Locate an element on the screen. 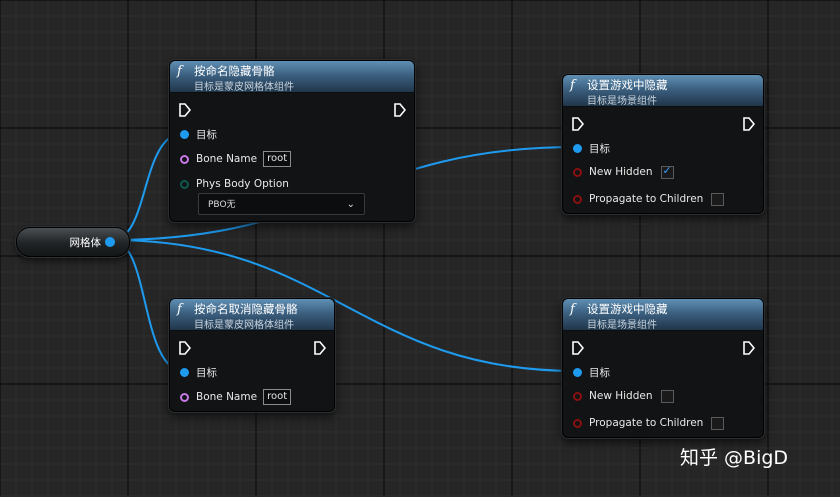 This screenshot has width=840, height=497. mesh-variable-node: 网格体 is located at coordinates (73, 242).